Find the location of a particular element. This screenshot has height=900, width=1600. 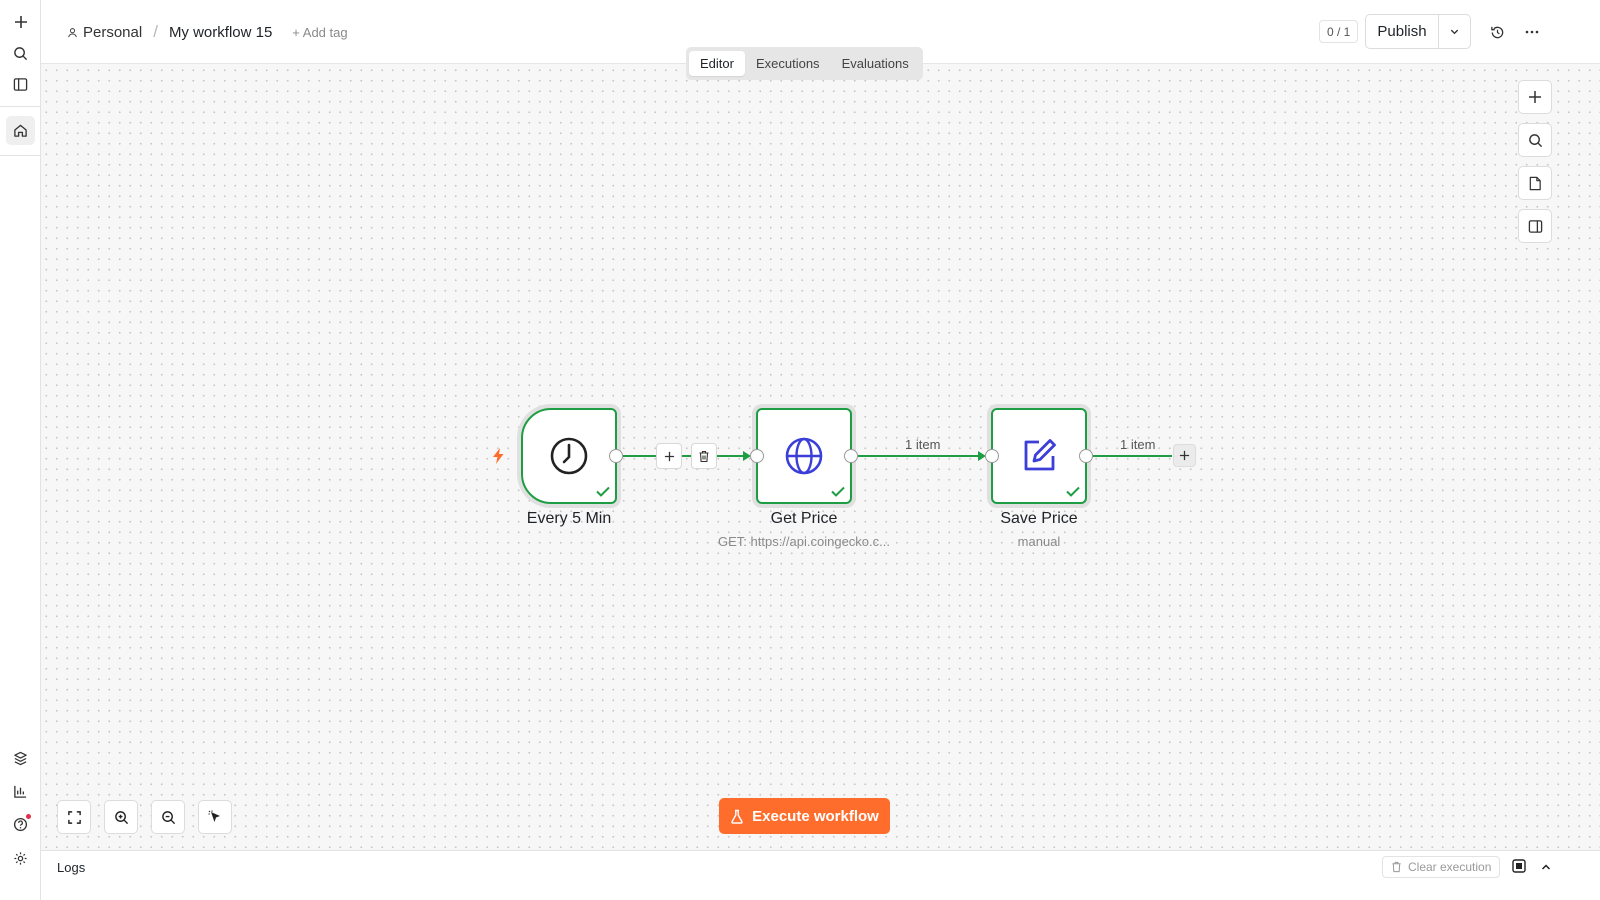

search-nodes-button is located at coordinates (1535, 140).